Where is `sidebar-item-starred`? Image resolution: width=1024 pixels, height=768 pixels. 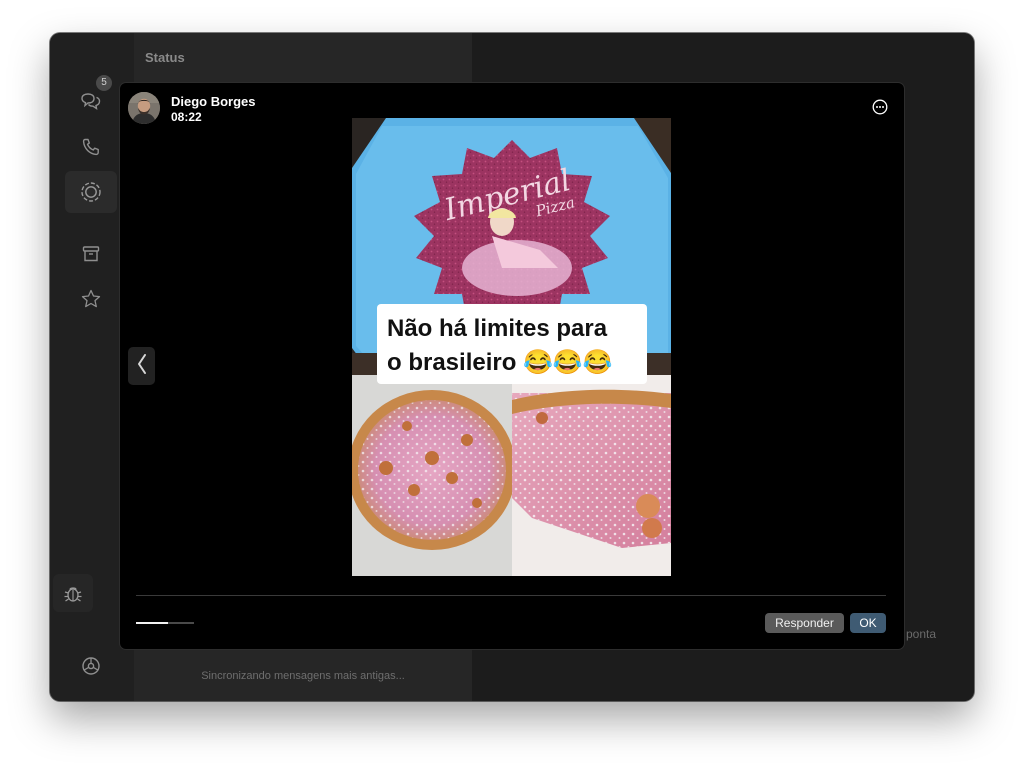
sidebar-item-starred is located at coordinates (91, 299).